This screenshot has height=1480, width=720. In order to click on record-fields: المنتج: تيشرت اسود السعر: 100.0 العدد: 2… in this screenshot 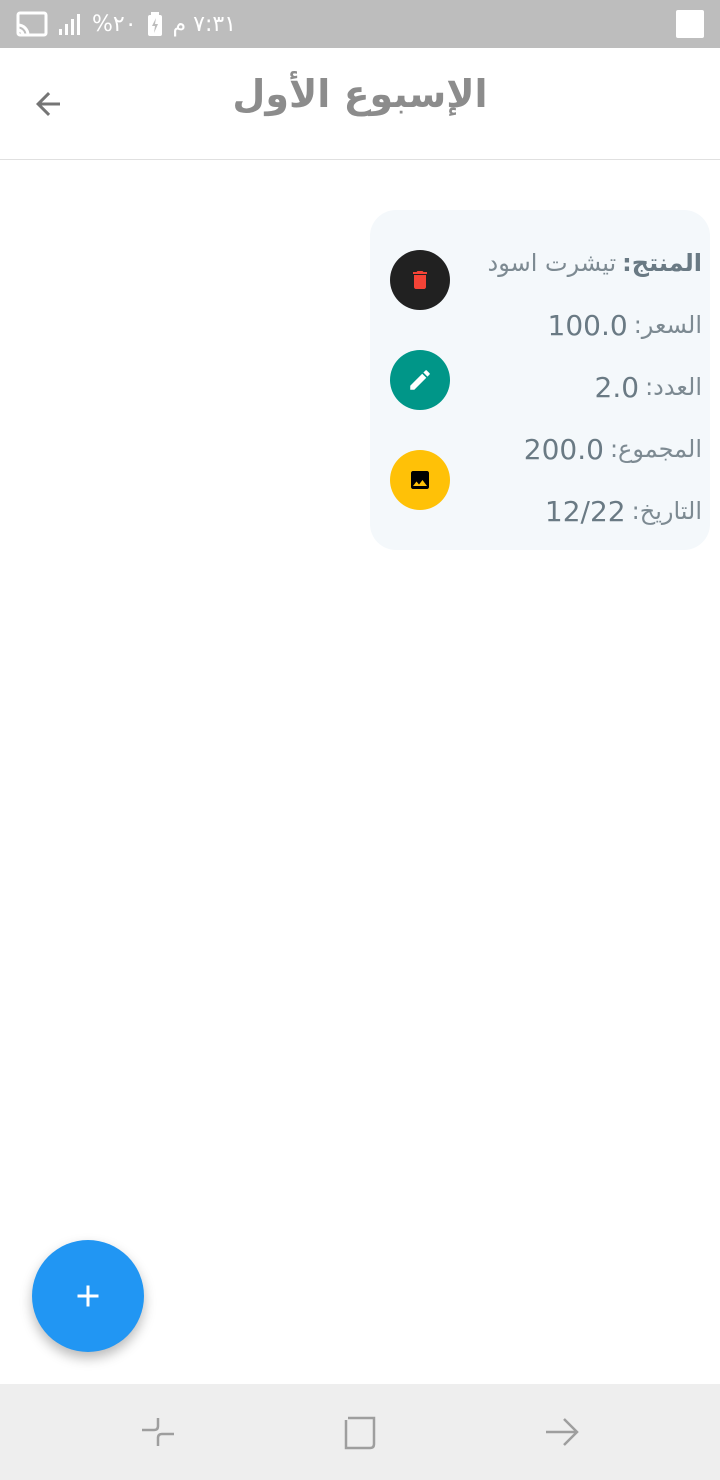, I will do `click(577, 387)`.